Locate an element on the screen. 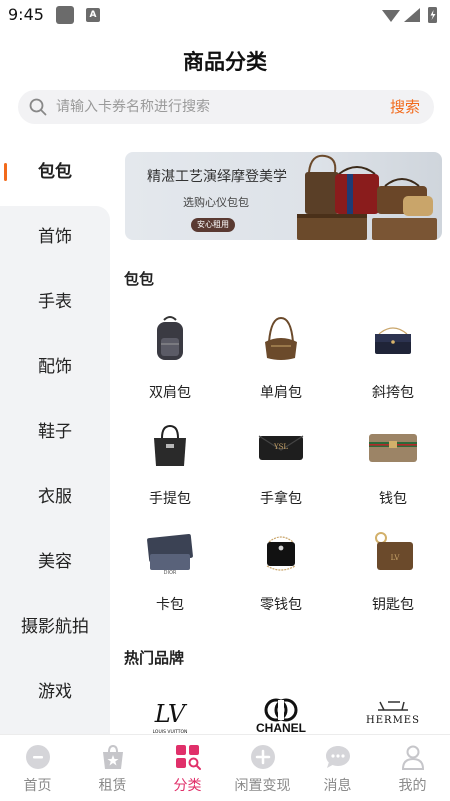  category-wallet: 钱包 is located at coordinates (393, 470).